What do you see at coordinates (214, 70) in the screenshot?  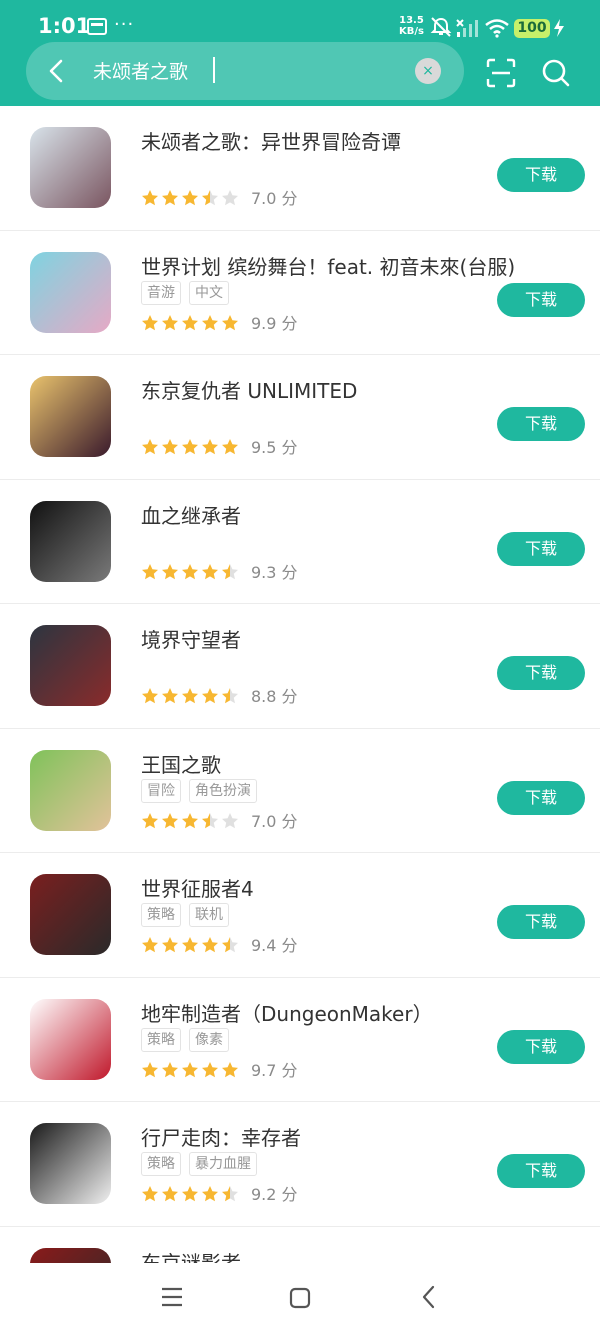 I see `text-caret` at bounding box center [214, 70].